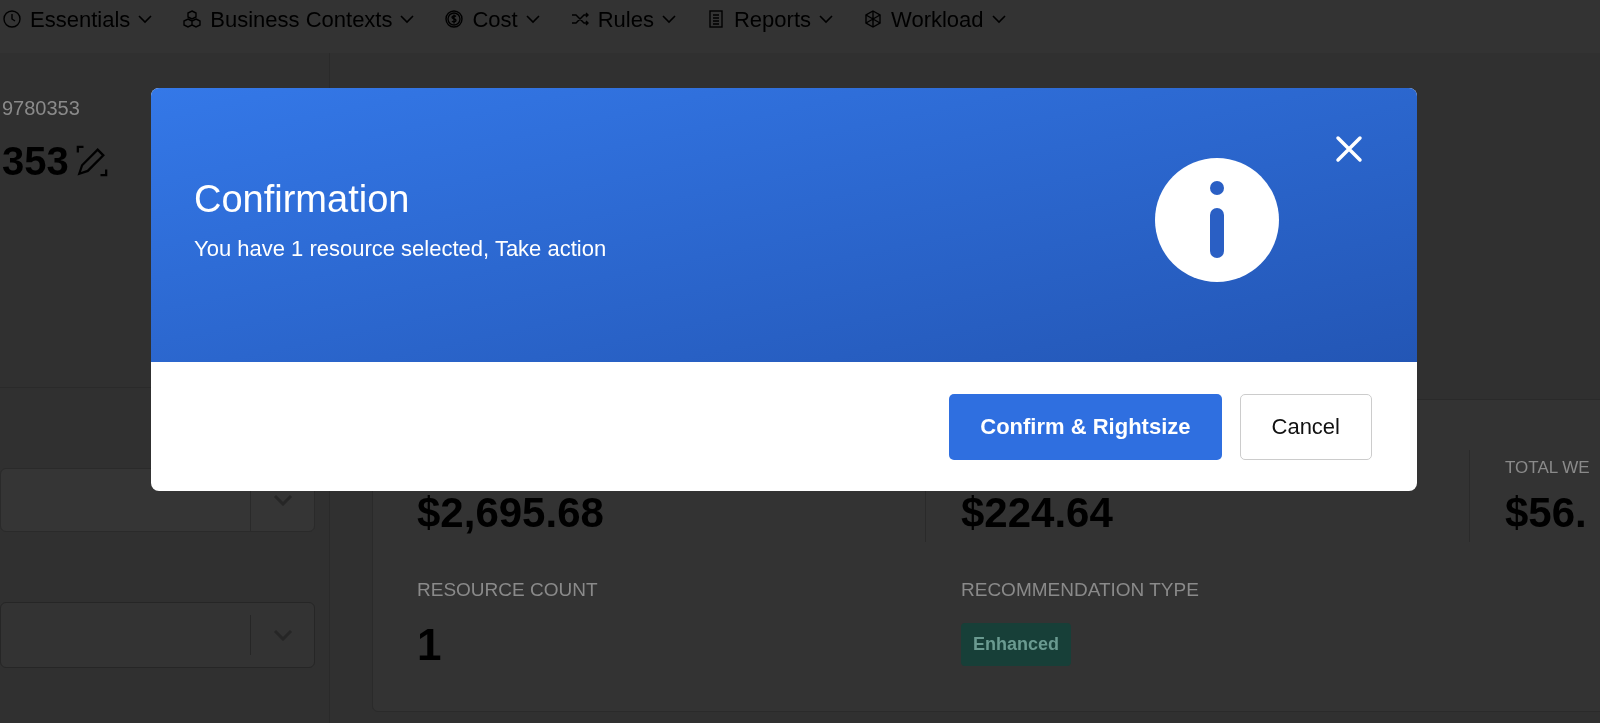  What do you see at coordinates (41, 108) in the screenshot?
I see `resource-id: 9780353` at bounding box center [41, 108].